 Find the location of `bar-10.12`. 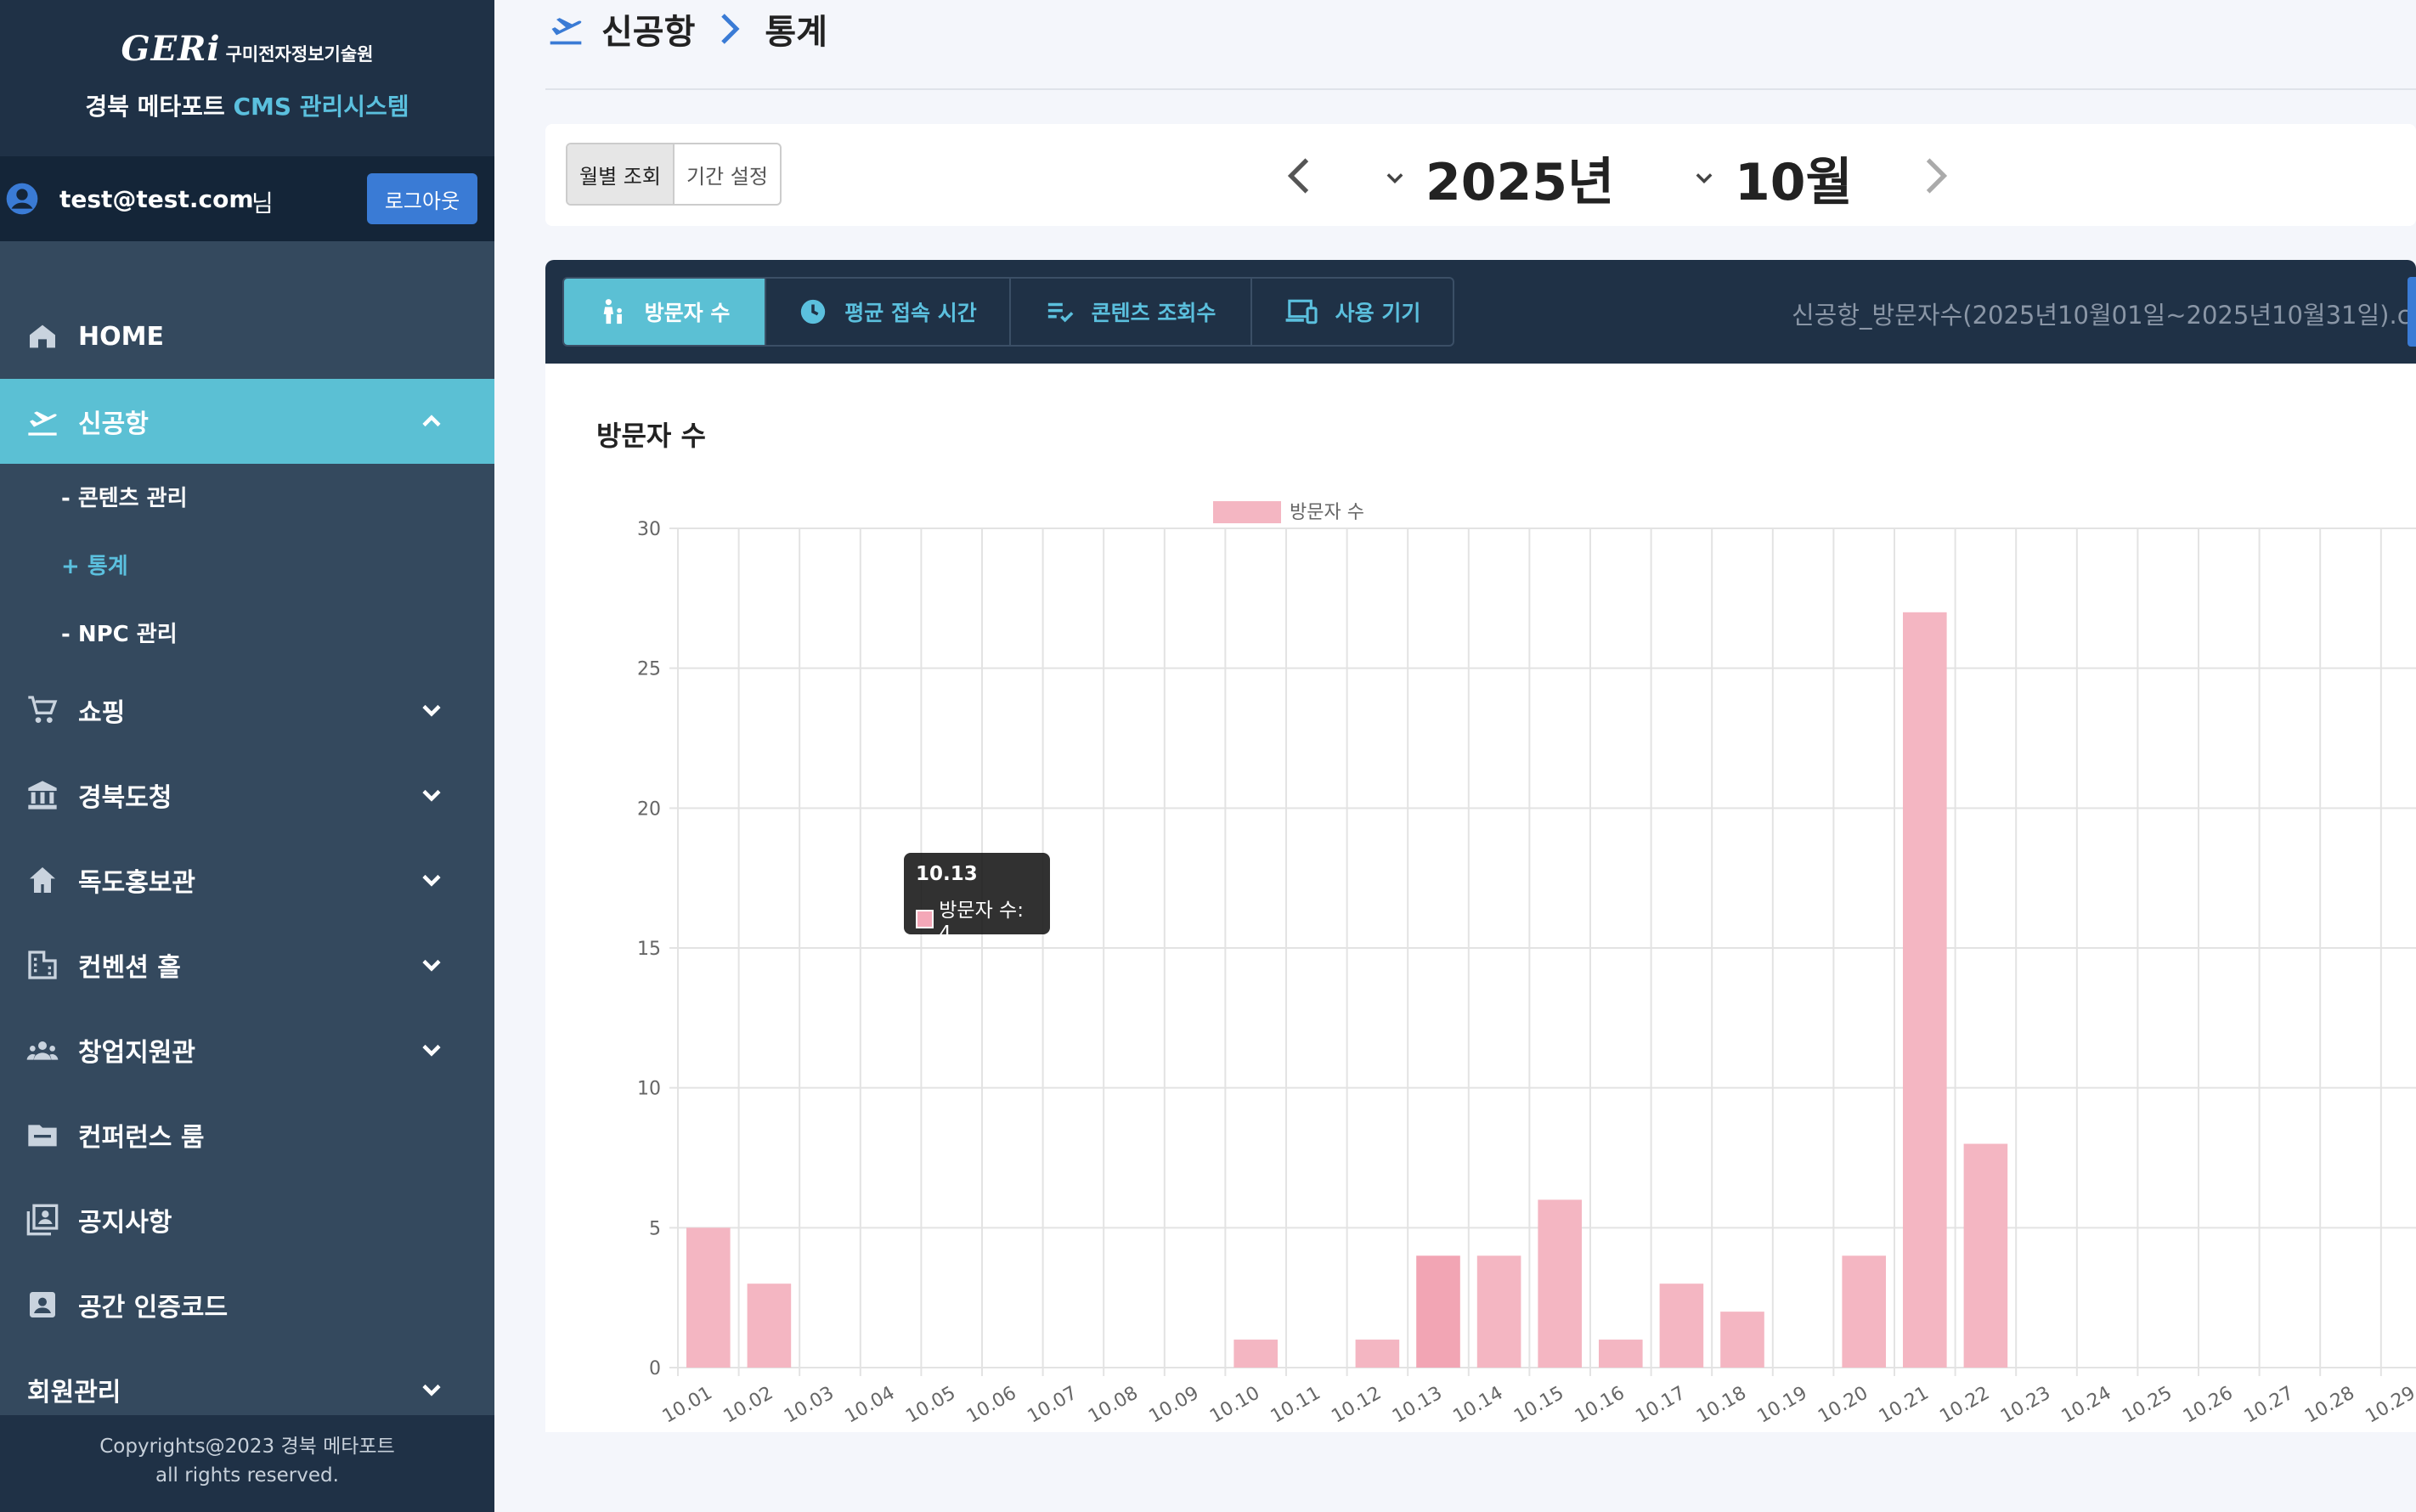

bar-10.12 is located at coordinates (1377, 1354).